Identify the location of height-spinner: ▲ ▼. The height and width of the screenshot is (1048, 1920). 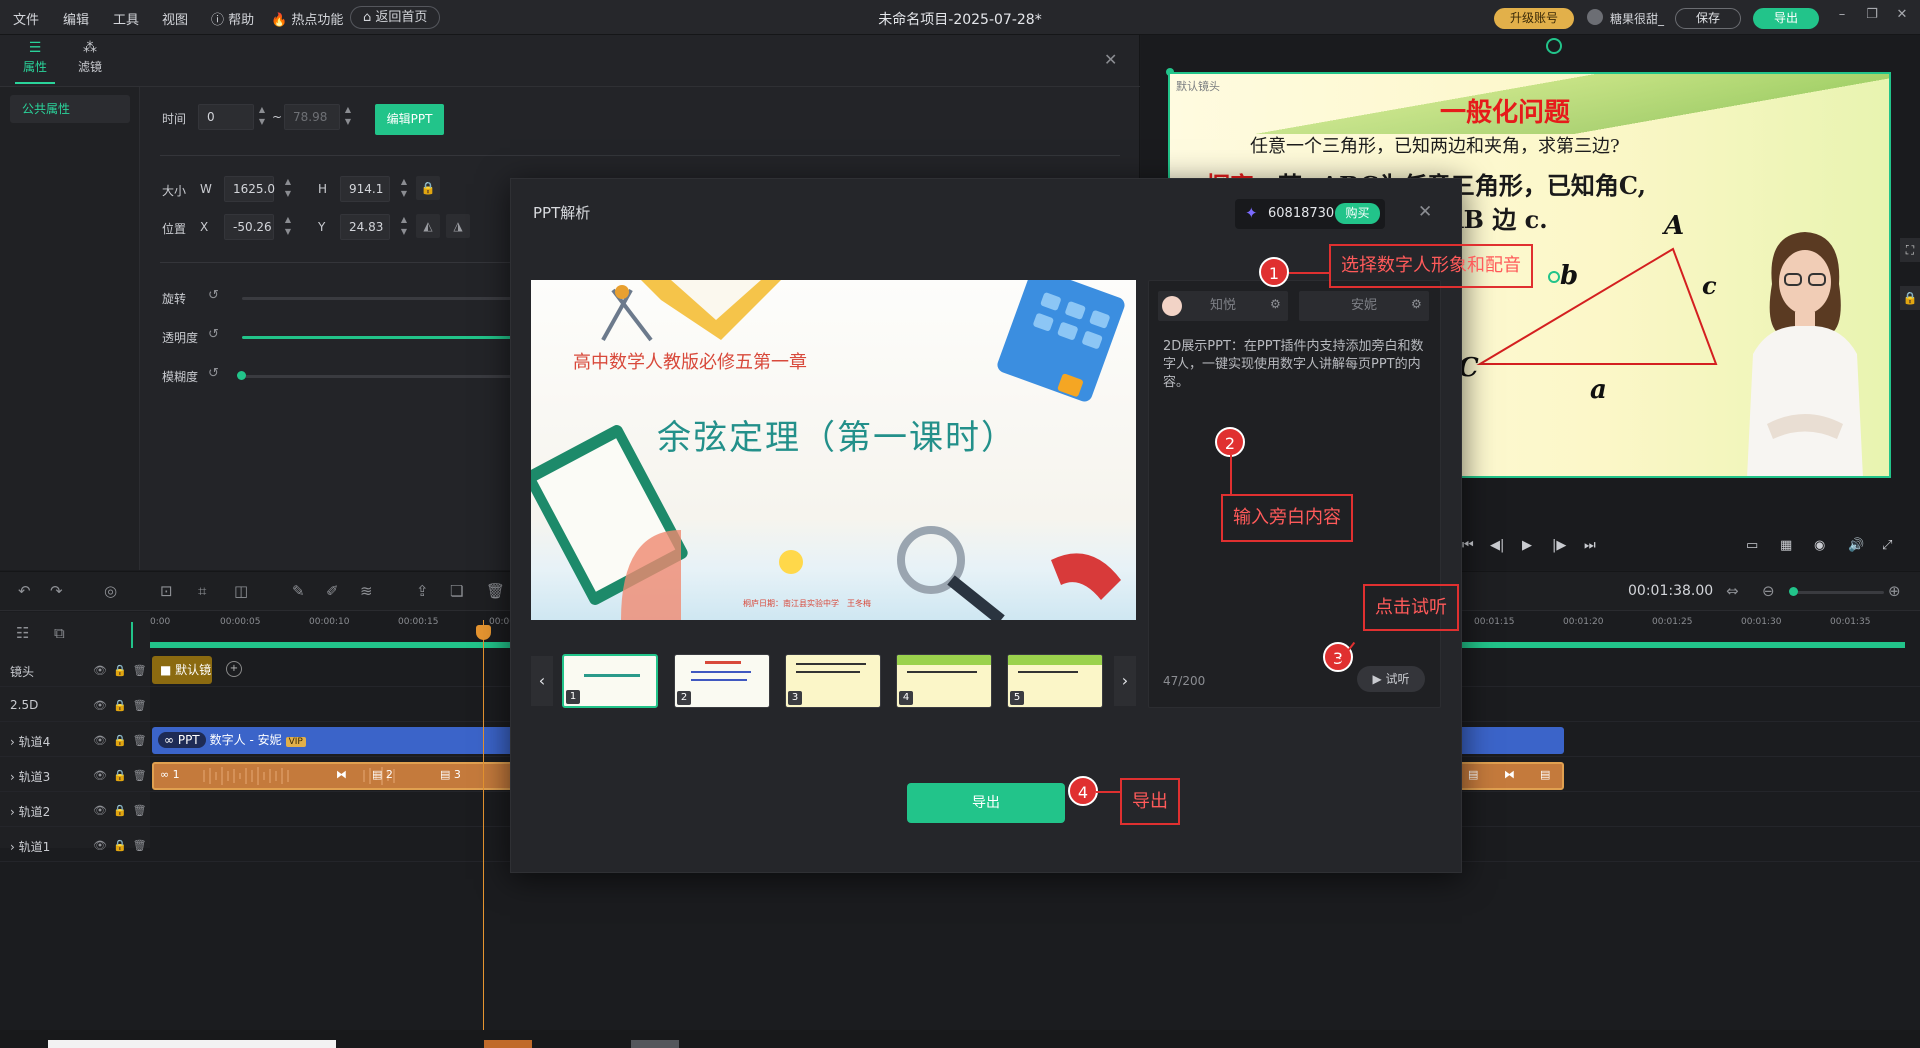
(404, 189).